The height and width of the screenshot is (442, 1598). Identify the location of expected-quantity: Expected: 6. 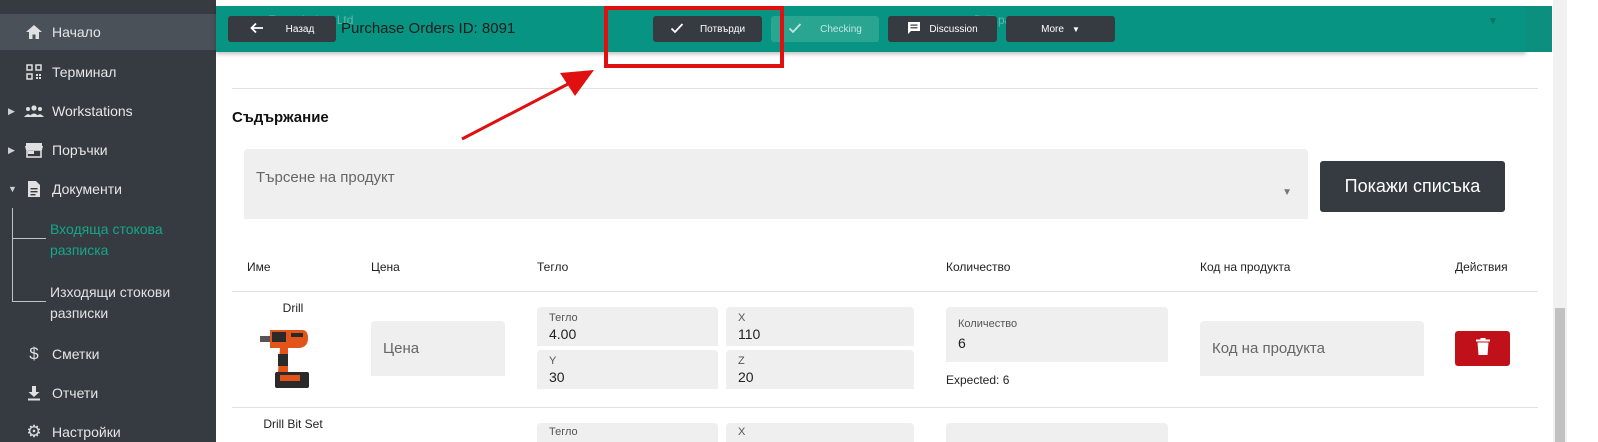
(978, 380).